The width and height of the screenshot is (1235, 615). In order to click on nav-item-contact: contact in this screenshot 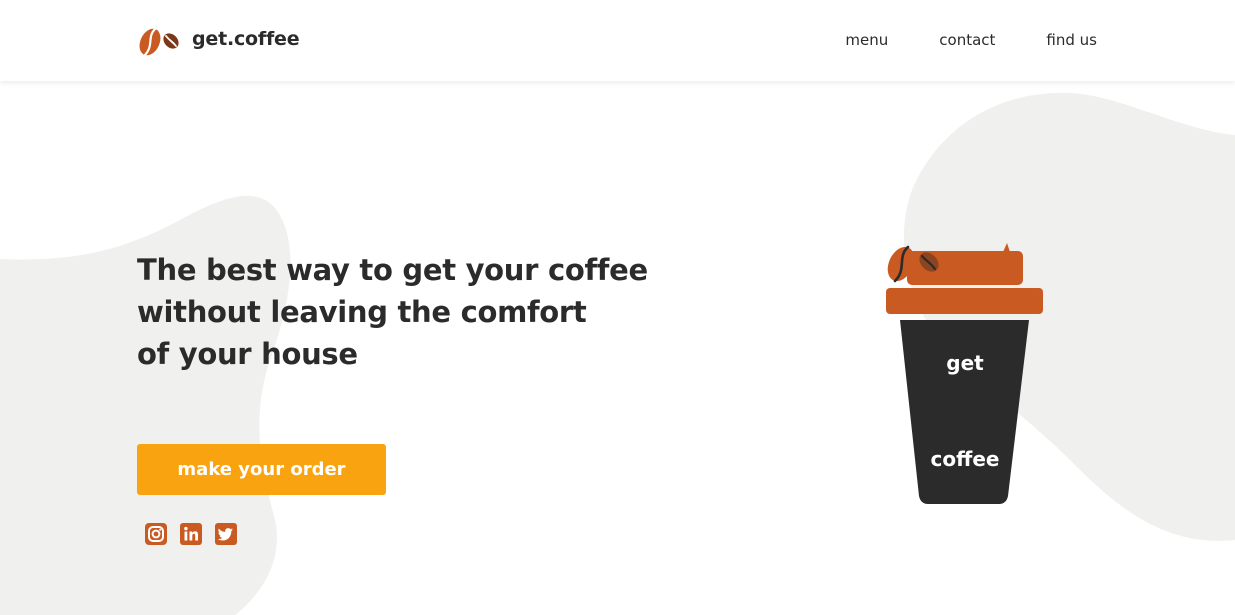, I will do `click(967, 40)`.